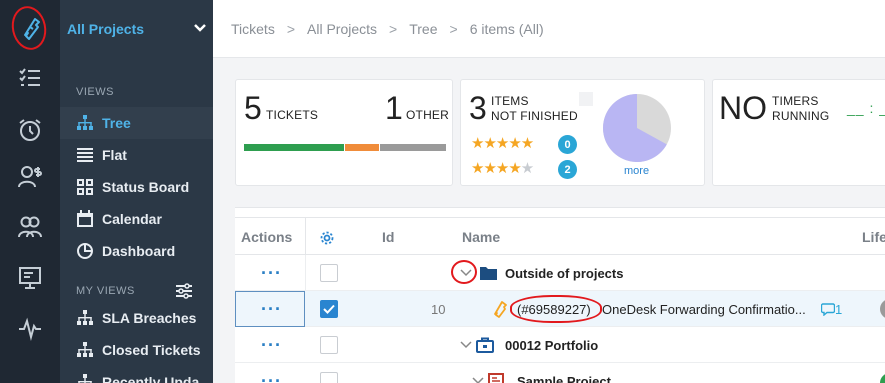 Image resolution: width=885 pixels, height=383 pixels. What do you see at coordinates (136, 123) in the screenshot?
I see `nav-item-tree: Tree` at bounding box center [136, 123].